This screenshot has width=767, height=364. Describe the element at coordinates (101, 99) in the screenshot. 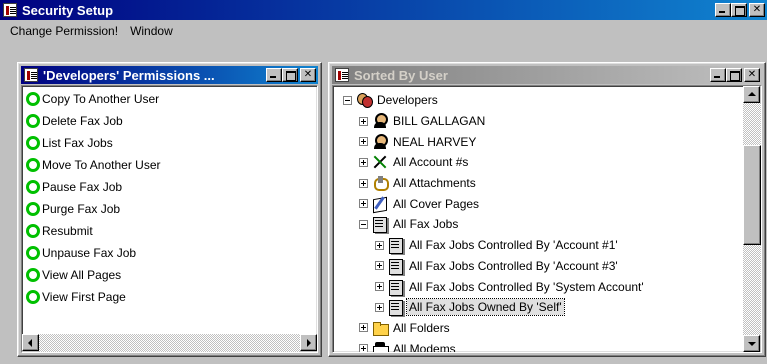

I see `permission-label: Copy To Another User` at that location.